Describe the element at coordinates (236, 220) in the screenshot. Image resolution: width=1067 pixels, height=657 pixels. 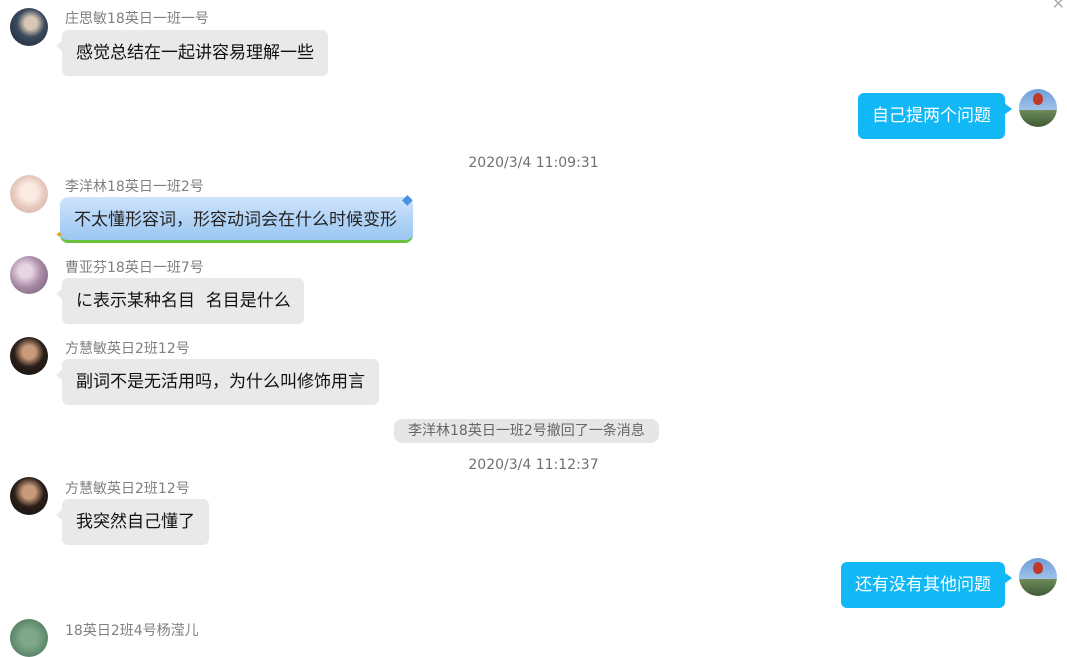
I see `message-bubble: 不太懂形容词，形容动词会在什么时候变形` at that location.